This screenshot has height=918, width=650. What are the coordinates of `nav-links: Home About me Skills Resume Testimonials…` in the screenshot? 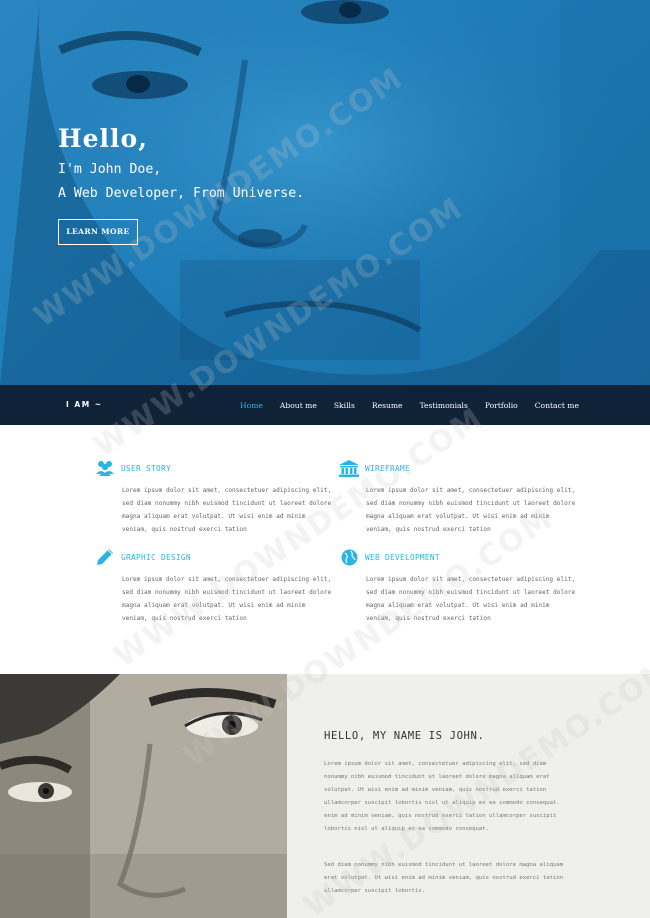 It's located at (418, 405).